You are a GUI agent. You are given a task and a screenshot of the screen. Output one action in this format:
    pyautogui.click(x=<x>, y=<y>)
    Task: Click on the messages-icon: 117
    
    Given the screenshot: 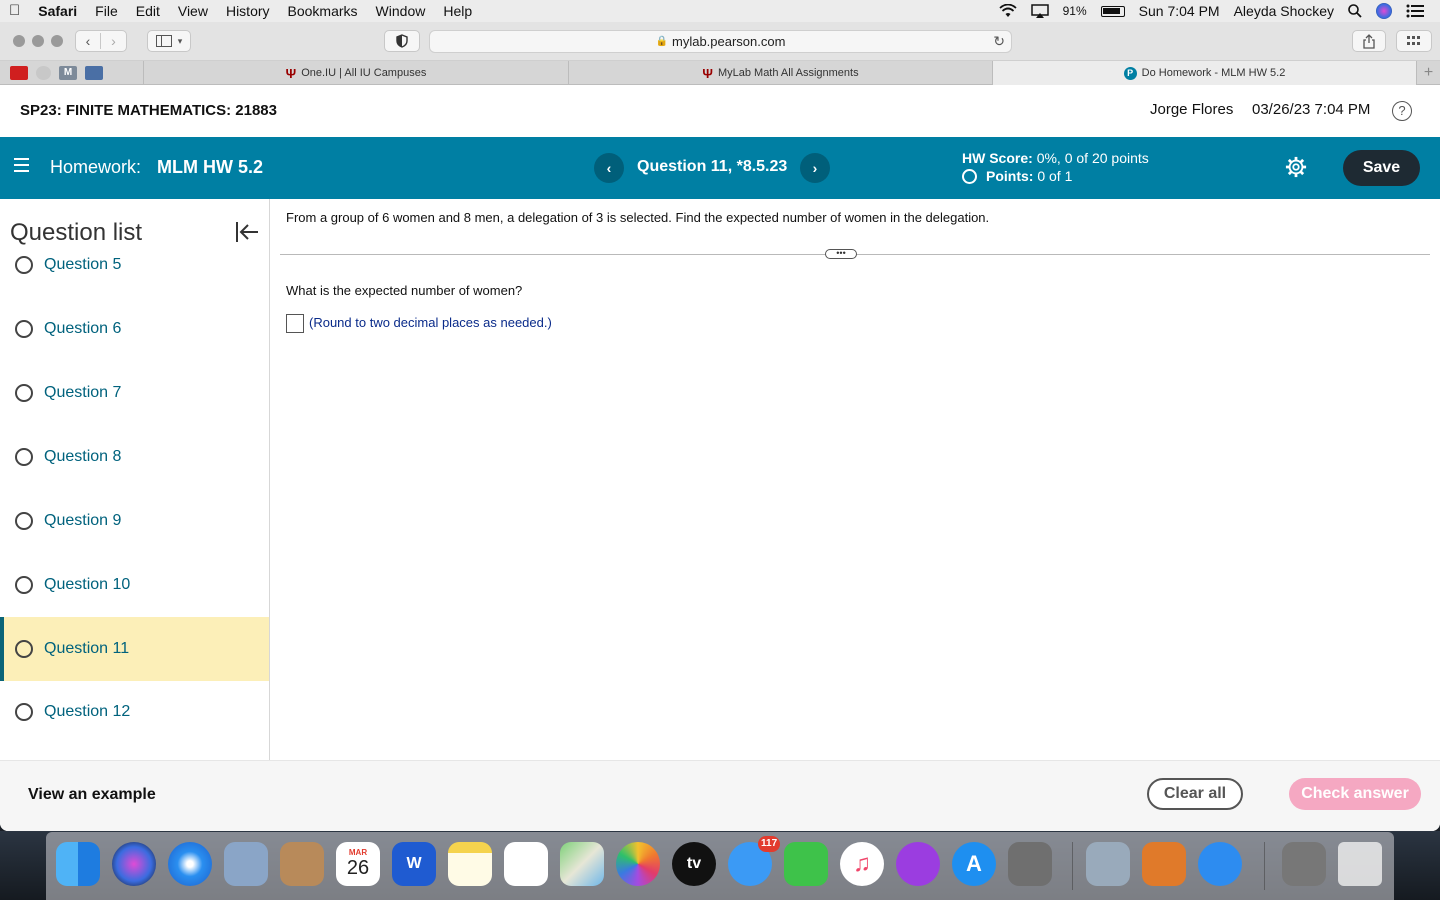 What is the action you would take?
    pyautogui.click(x=754, y=861)
    